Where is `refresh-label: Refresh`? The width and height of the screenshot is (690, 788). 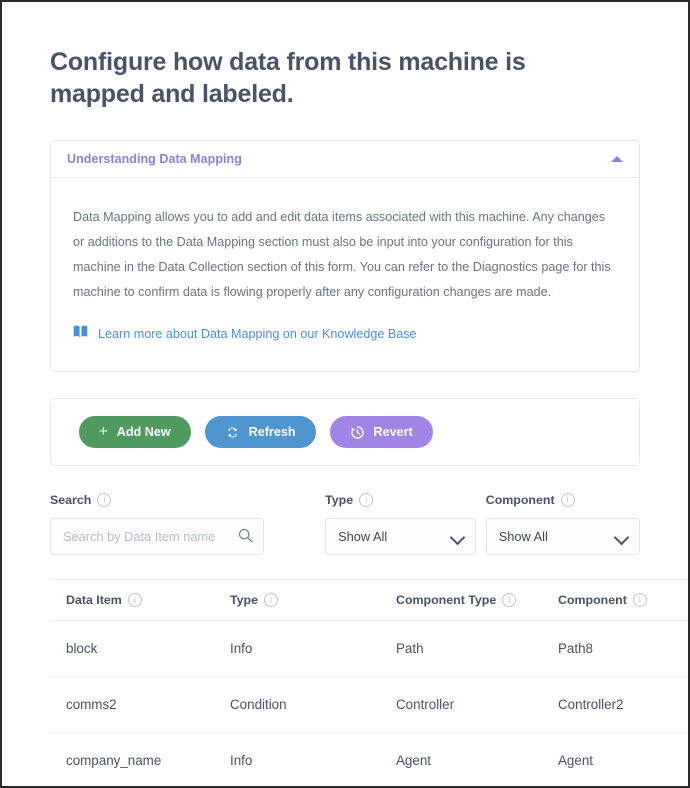 refresh-label: Refresh is located at coordinates (272, 432).